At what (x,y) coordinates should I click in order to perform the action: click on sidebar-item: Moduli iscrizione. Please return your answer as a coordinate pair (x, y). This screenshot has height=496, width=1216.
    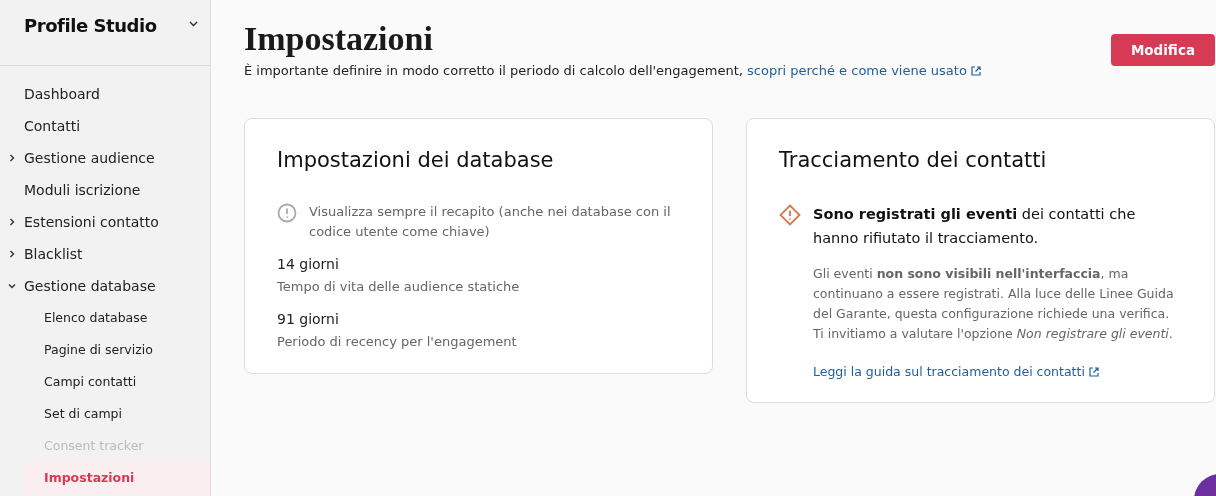
    Looking at the image, I should click on (105, 190).